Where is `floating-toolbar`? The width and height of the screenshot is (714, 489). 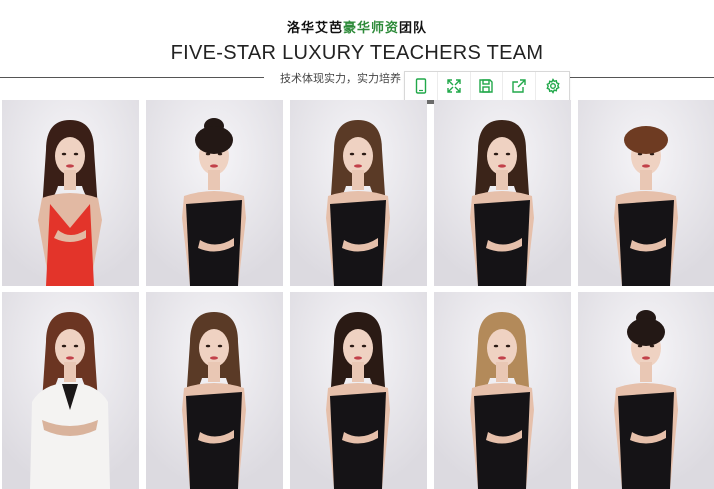 floating-toolbar is located at coordinates (487, 86).